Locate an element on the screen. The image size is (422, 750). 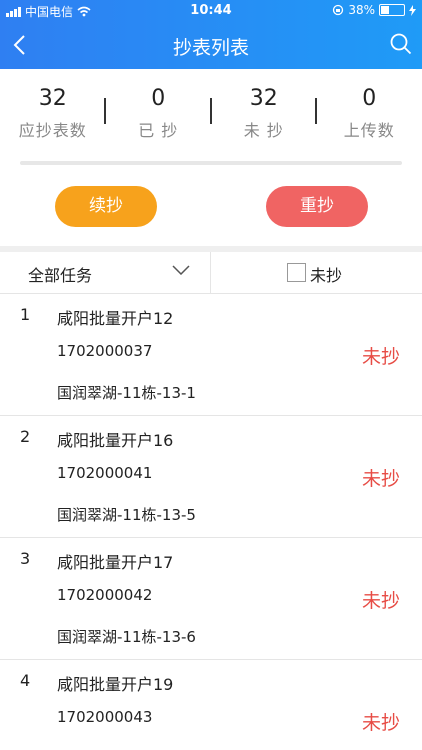
battery-fill is located at coordinates (385, 10).